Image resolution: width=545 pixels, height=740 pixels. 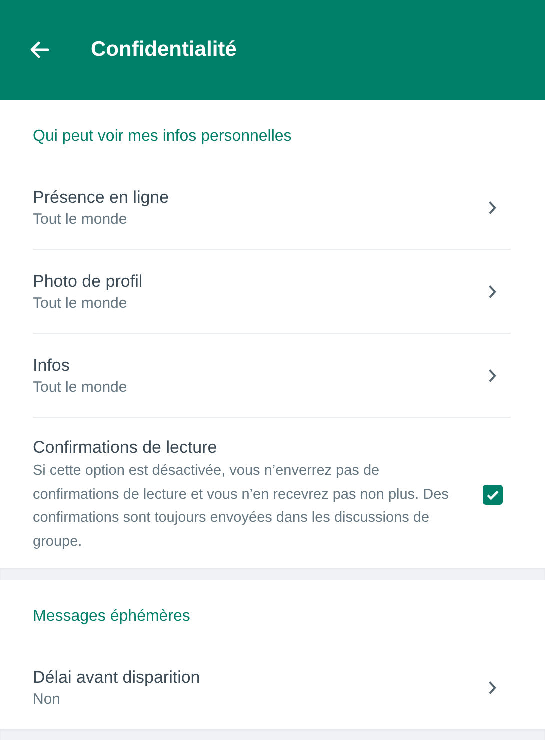 I want to click on settings-item: Photo de profil Tout le monde, so click(x=272, y=292).